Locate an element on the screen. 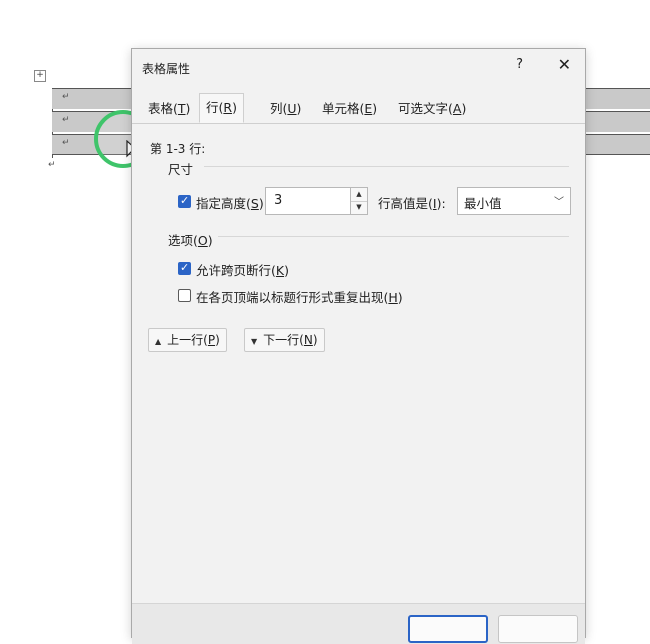 Image resolution: width=650 pixels, height=644 pixels. row-height-input: 3 is located at coordinates (308, 201).